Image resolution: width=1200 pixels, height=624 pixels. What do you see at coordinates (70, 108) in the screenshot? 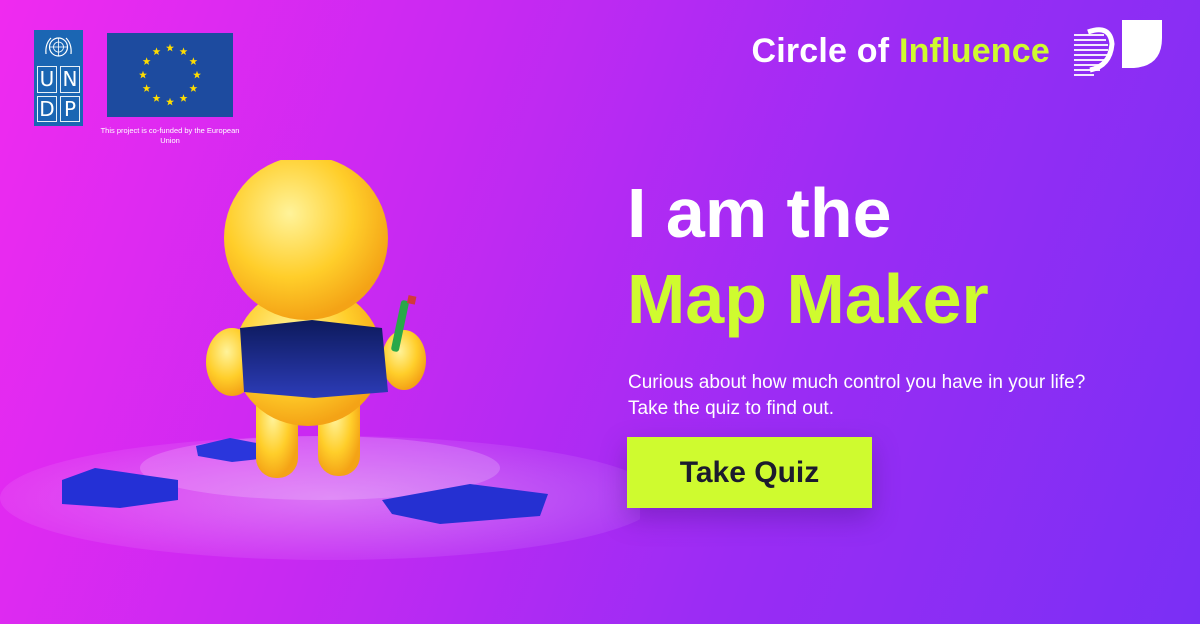
I see `undp-letter: P` at bounding box center [70, 108].